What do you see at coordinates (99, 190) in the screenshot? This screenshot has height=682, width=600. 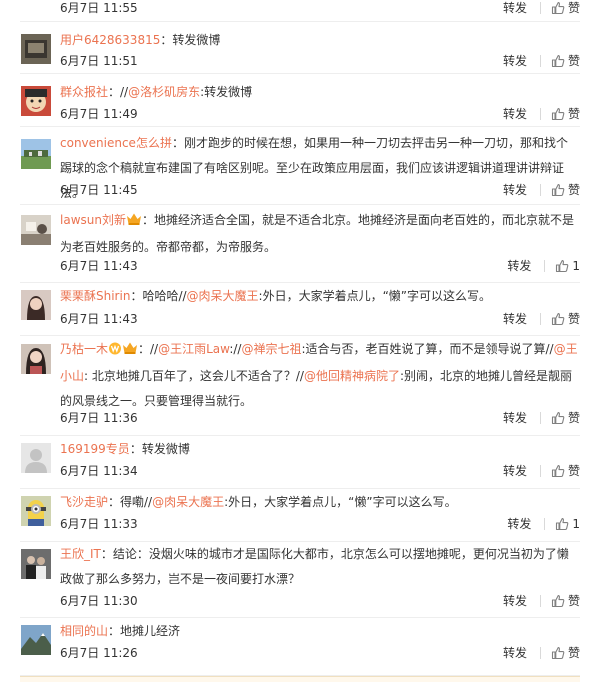 I see `comment-time: 6月7日 11:45` at bounding box center [99, 190].